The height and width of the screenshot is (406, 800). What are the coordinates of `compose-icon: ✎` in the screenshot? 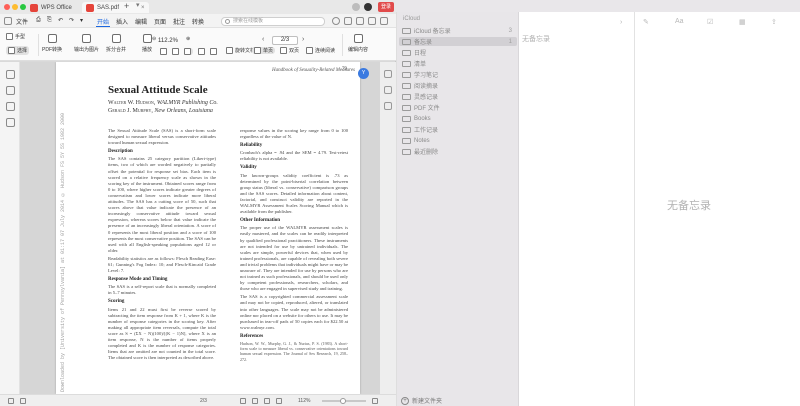 It's located at (646, 22).